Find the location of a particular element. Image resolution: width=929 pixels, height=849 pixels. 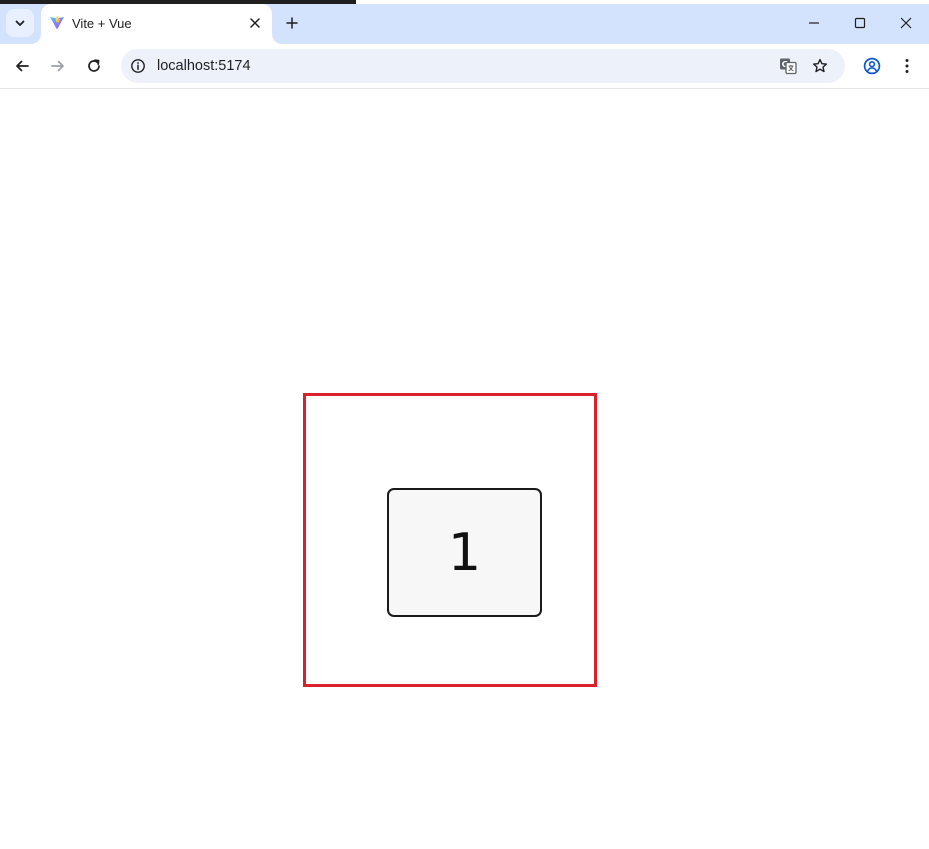

new-tab-button is located at coordinates (292, 23).